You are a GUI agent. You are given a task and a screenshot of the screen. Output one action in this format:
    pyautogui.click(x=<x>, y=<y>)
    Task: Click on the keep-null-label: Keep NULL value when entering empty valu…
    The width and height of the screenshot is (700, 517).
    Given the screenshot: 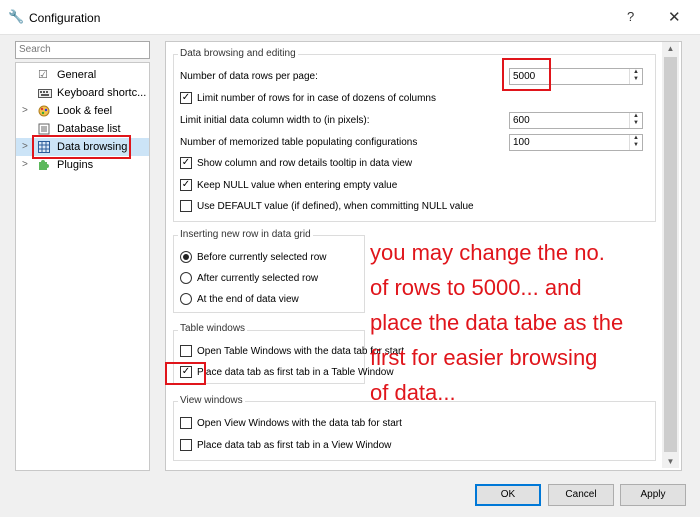 What is the action you would take?
    pyautogui.click(x=297, y=185)
    